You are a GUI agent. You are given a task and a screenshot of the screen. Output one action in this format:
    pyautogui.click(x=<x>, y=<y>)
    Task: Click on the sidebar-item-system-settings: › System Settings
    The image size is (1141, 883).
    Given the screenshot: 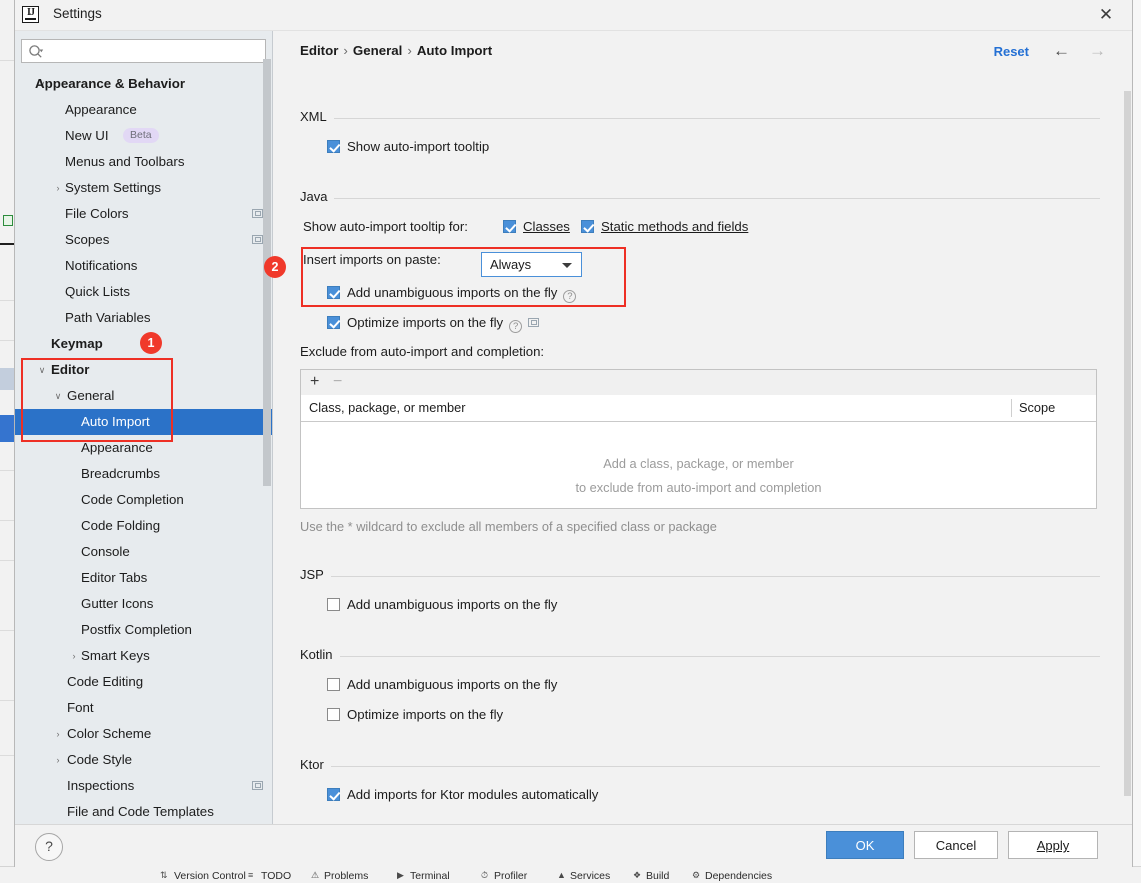 What is the action you would take?
    pyautogui.click(x=143, y=188)
    